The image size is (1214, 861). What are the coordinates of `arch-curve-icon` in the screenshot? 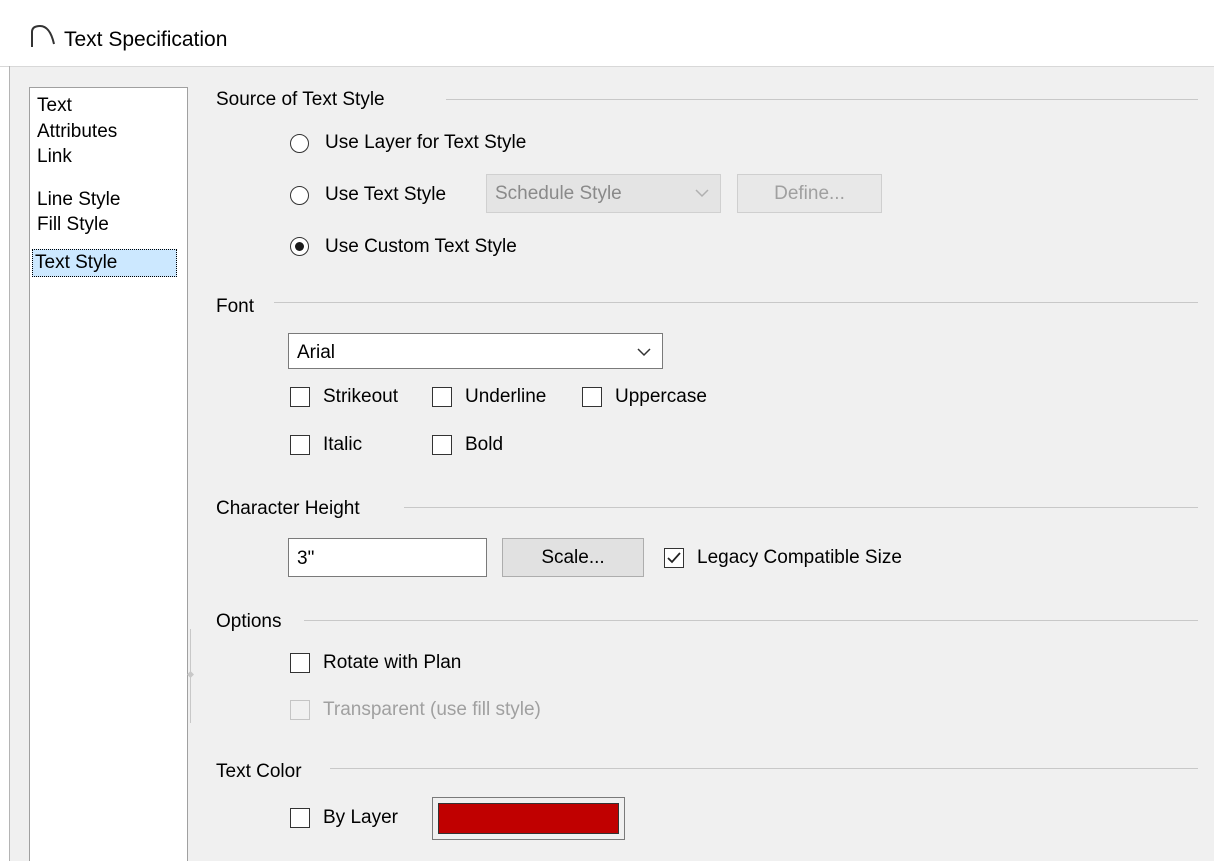 It's located at (43, 35).